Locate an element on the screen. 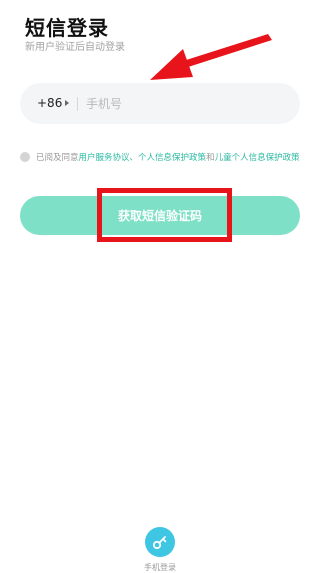 Image resolution: width=320 pixels, height=573 pixels. link-children-privacy-policy: 儿童个人信息保护政策 is located at coordinates (257, 158).